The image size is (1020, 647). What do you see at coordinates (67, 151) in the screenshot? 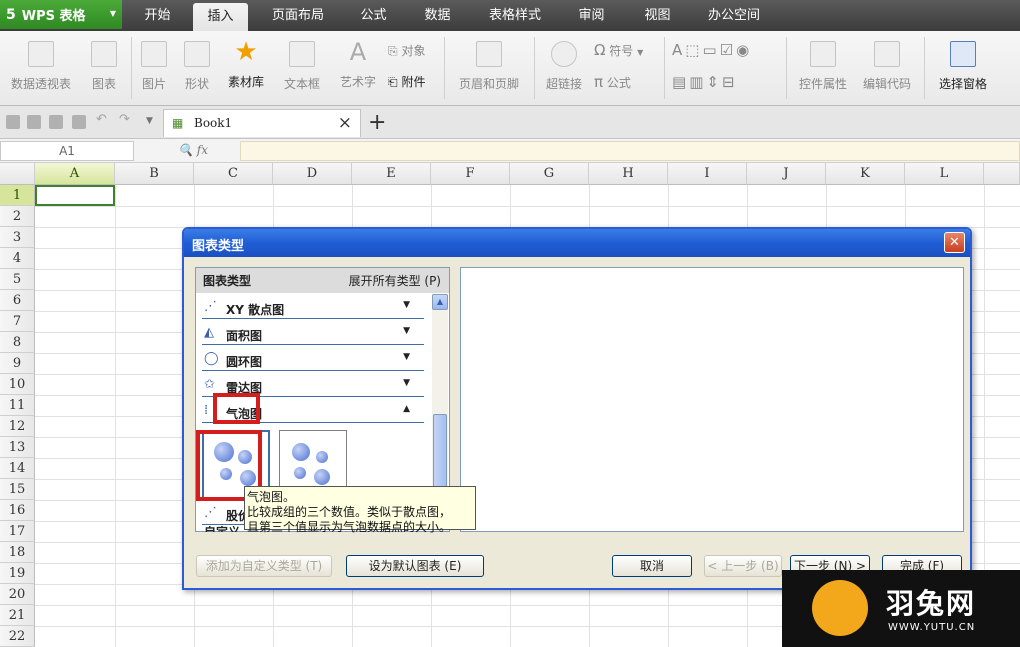
I see `name-box: A1` at bounding box center [67, 151].